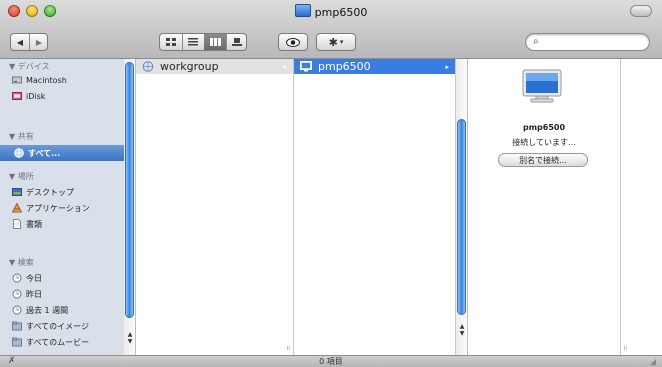  I want to click on quicklook-button, so click(293, 42).